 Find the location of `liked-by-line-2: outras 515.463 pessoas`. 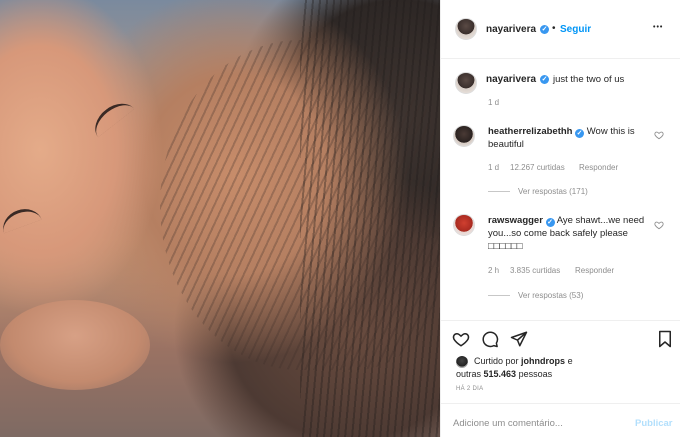

liked-by-line-2: outras 515.463 pessoas is located at coordinates (504, 374).